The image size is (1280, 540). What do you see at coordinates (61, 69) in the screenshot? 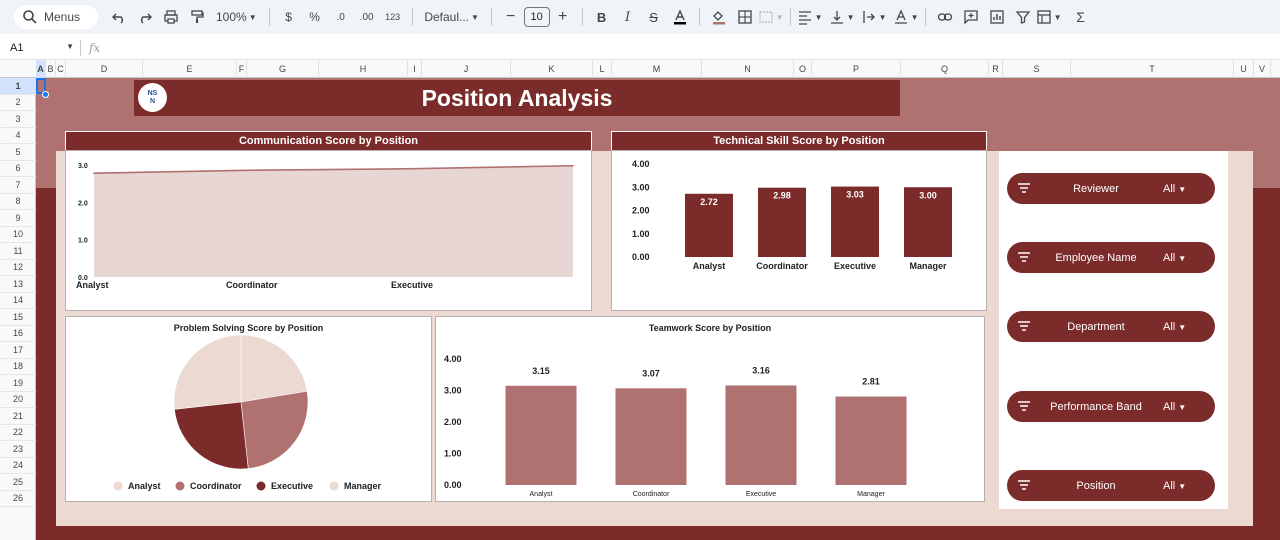
I see `column-header-c: C` at bounding box center [61, 69].